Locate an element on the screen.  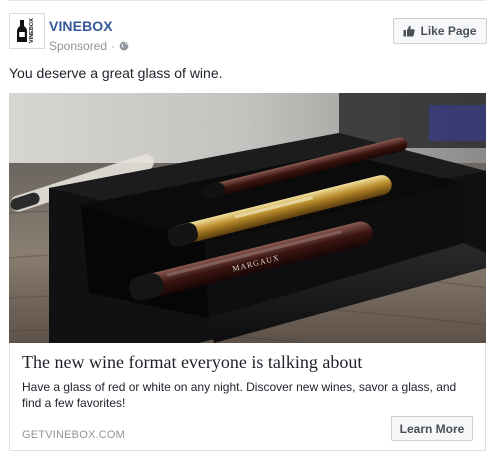
feed-divider is located at coordinates (247, 0).